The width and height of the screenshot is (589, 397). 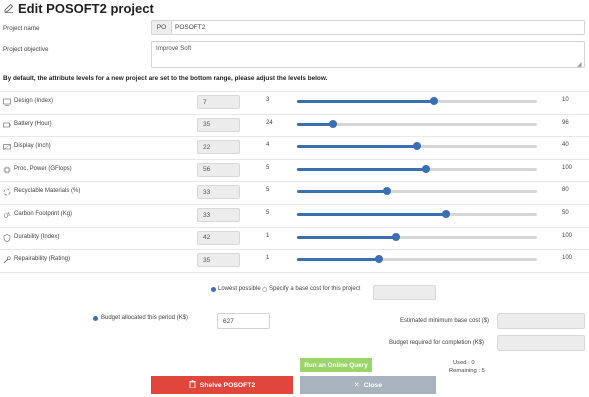 I want to click on close-icon: ✕, so click(x=356, y=385).